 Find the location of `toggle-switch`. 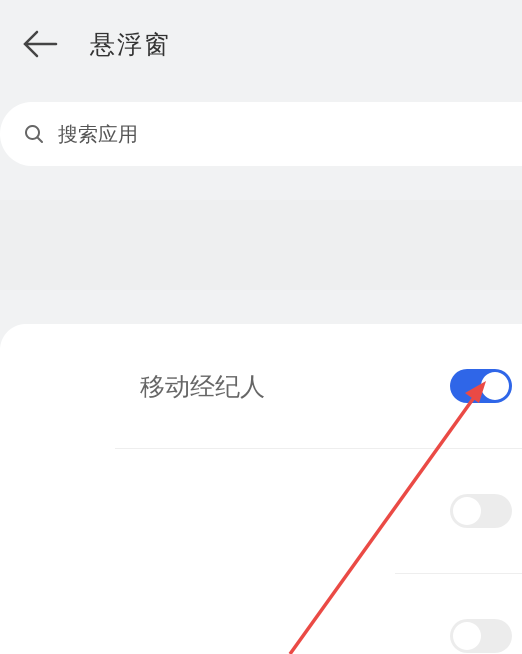

toggle-switch is located at coordinates (481, 386).